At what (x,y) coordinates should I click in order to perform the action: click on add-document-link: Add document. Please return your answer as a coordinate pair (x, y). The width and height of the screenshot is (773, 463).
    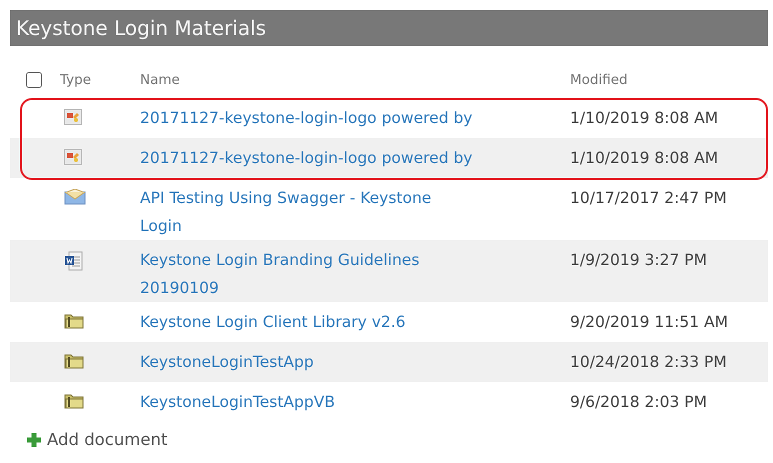
    Looking at the image, I should click on (107, 439).